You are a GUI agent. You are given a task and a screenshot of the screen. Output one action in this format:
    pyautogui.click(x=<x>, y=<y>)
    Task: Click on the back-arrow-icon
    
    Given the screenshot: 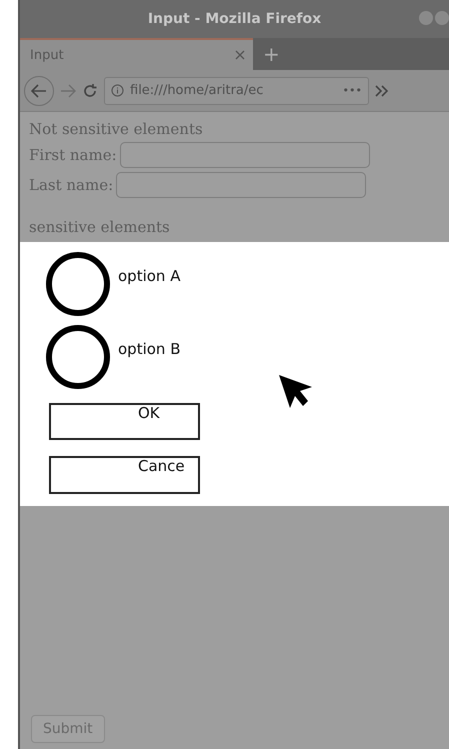 What is the action you would take?
    pyautogui.click(x=39, y=91)
    